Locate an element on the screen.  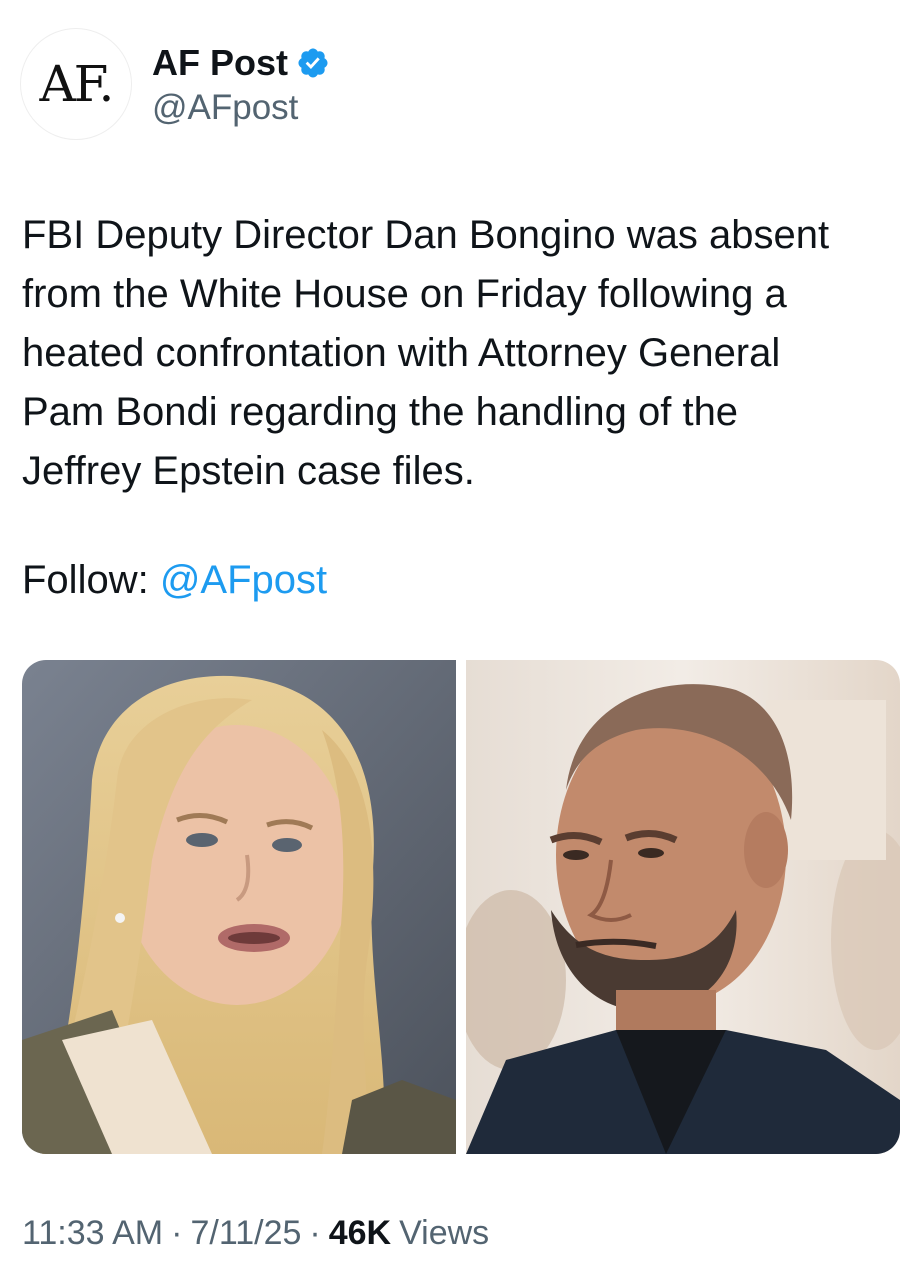
author-name-row: AF Post is located at coordinates (241, 63).